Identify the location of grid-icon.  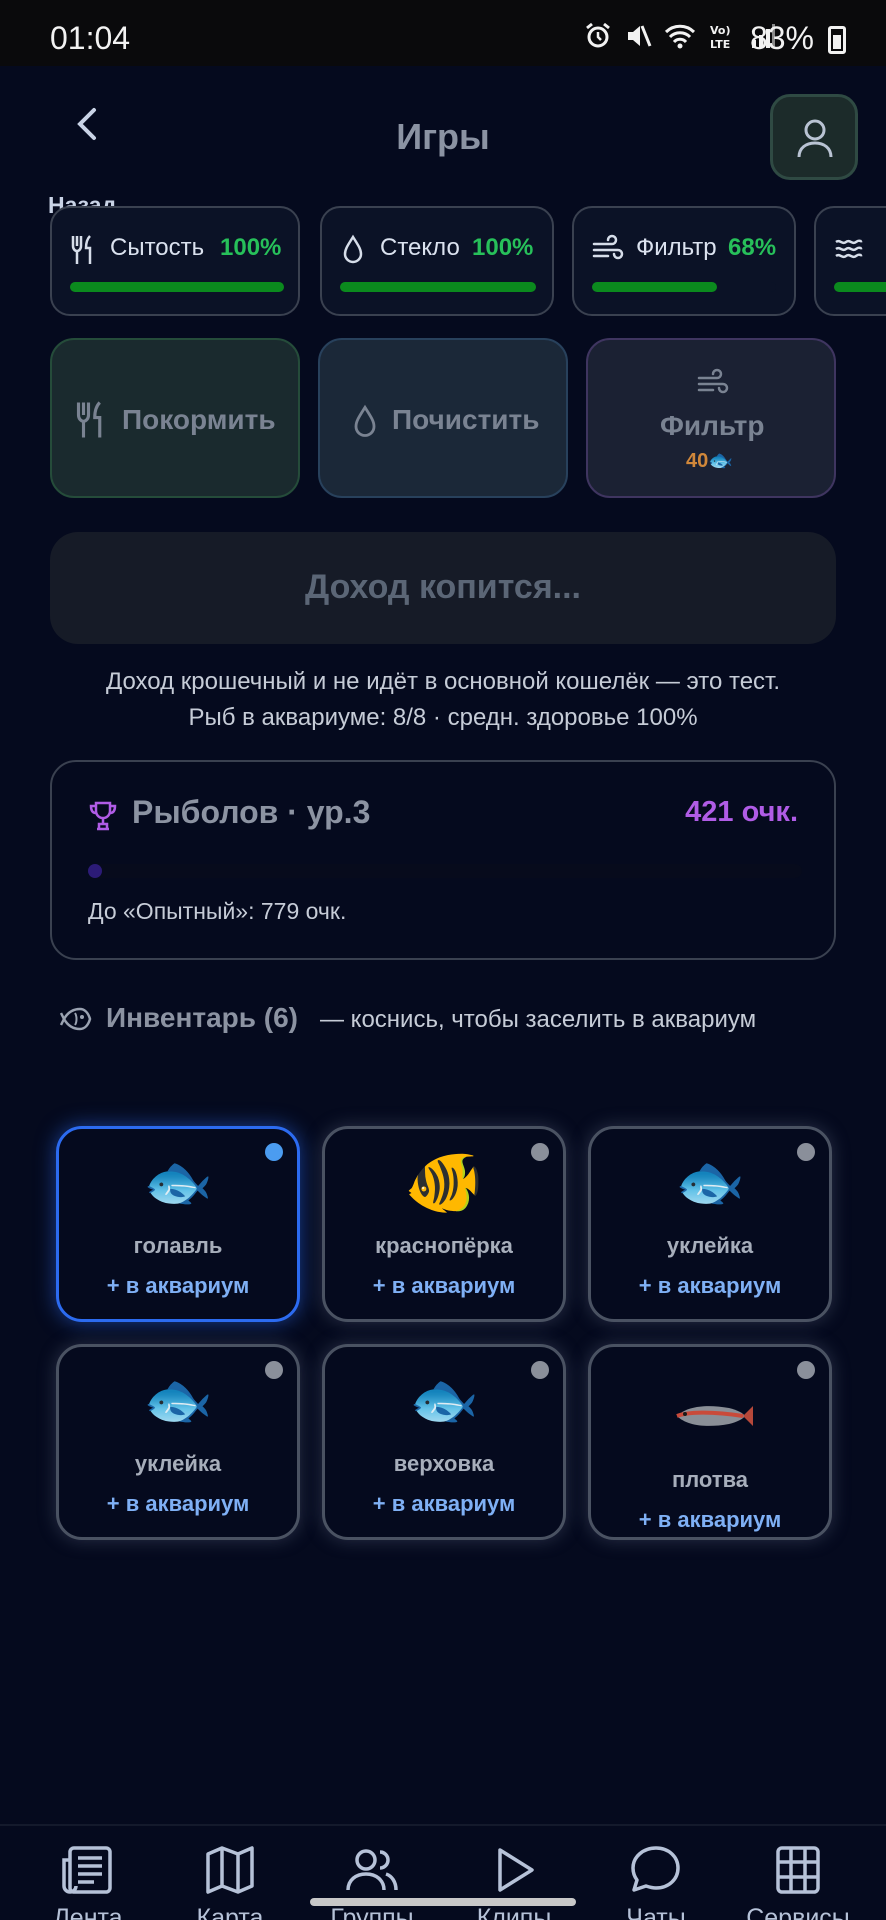
(798, 1870).